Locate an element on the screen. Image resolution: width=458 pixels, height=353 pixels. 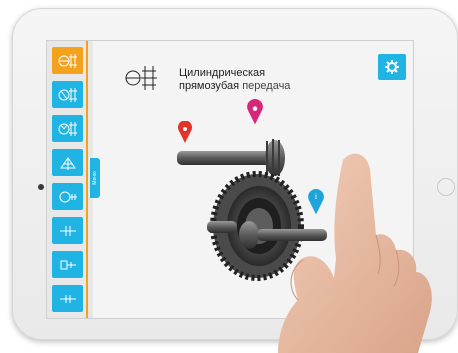
page-title: Цилиндрическая прямозубая передача is located at coordinates (234, 80).